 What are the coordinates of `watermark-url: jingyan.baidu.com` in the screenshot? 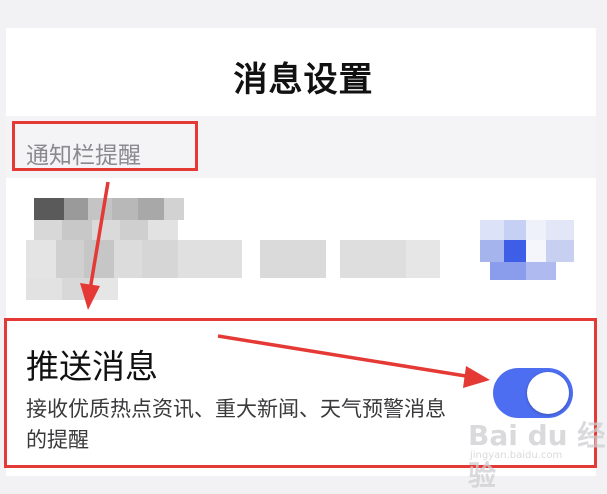 It's located at (516, 455).